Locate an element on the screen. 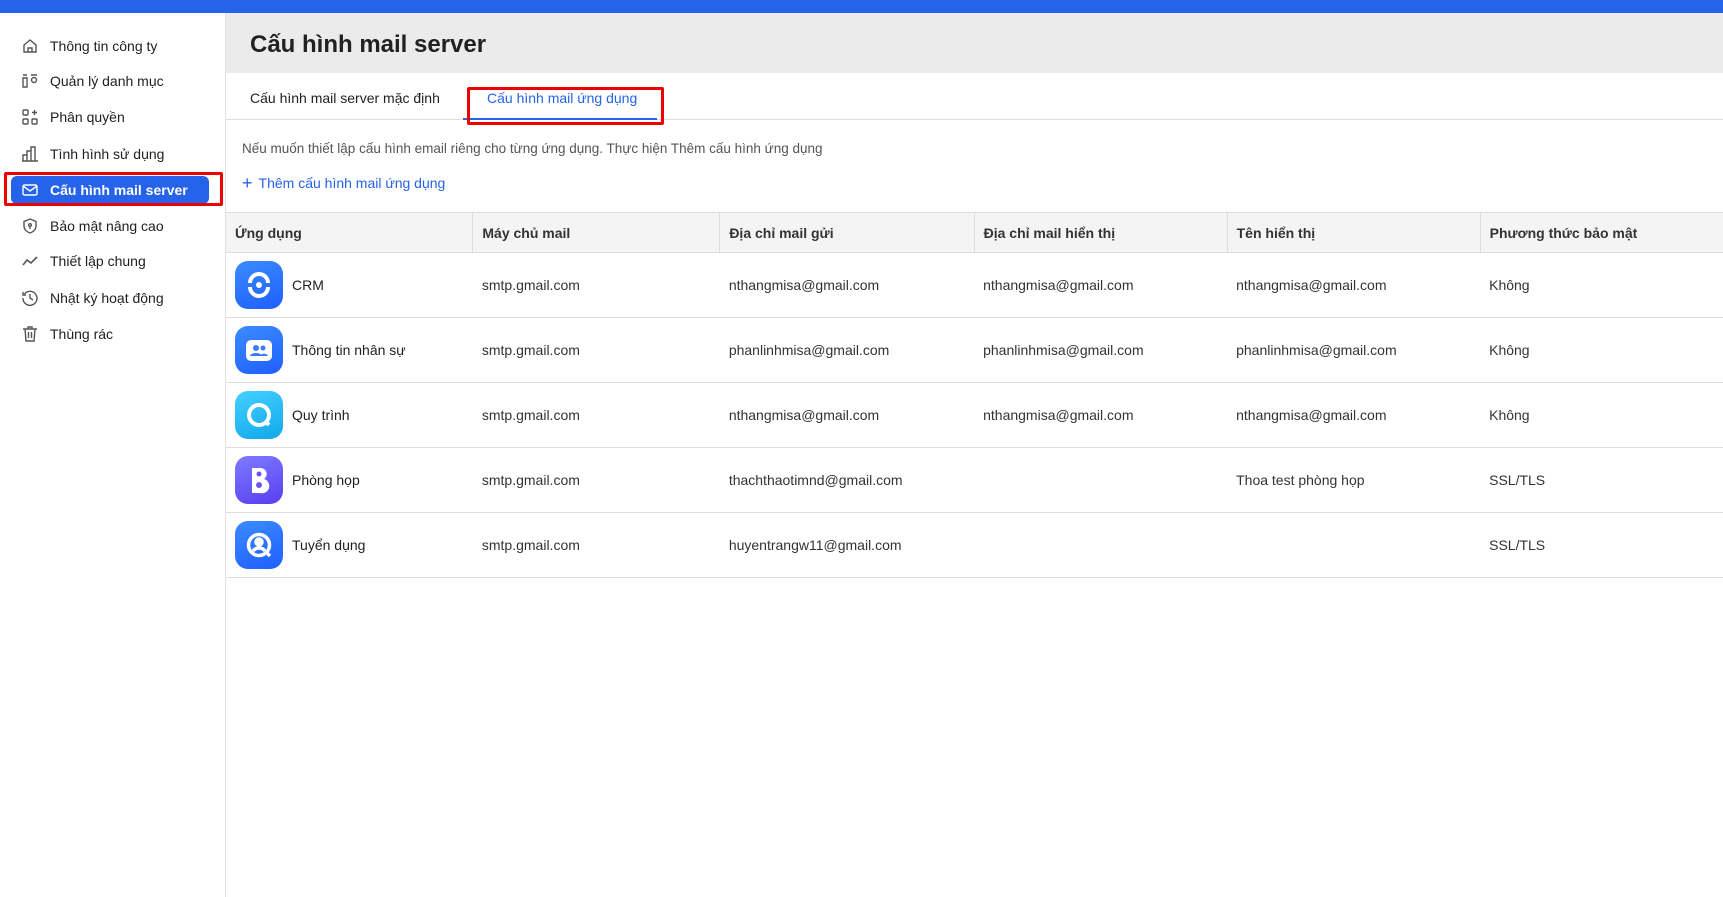 Image resolution: width=1723 pixels, height=897 pixels. sidebar-item-security: Bảo mật nâng cao is located at coordinates (110, 226).